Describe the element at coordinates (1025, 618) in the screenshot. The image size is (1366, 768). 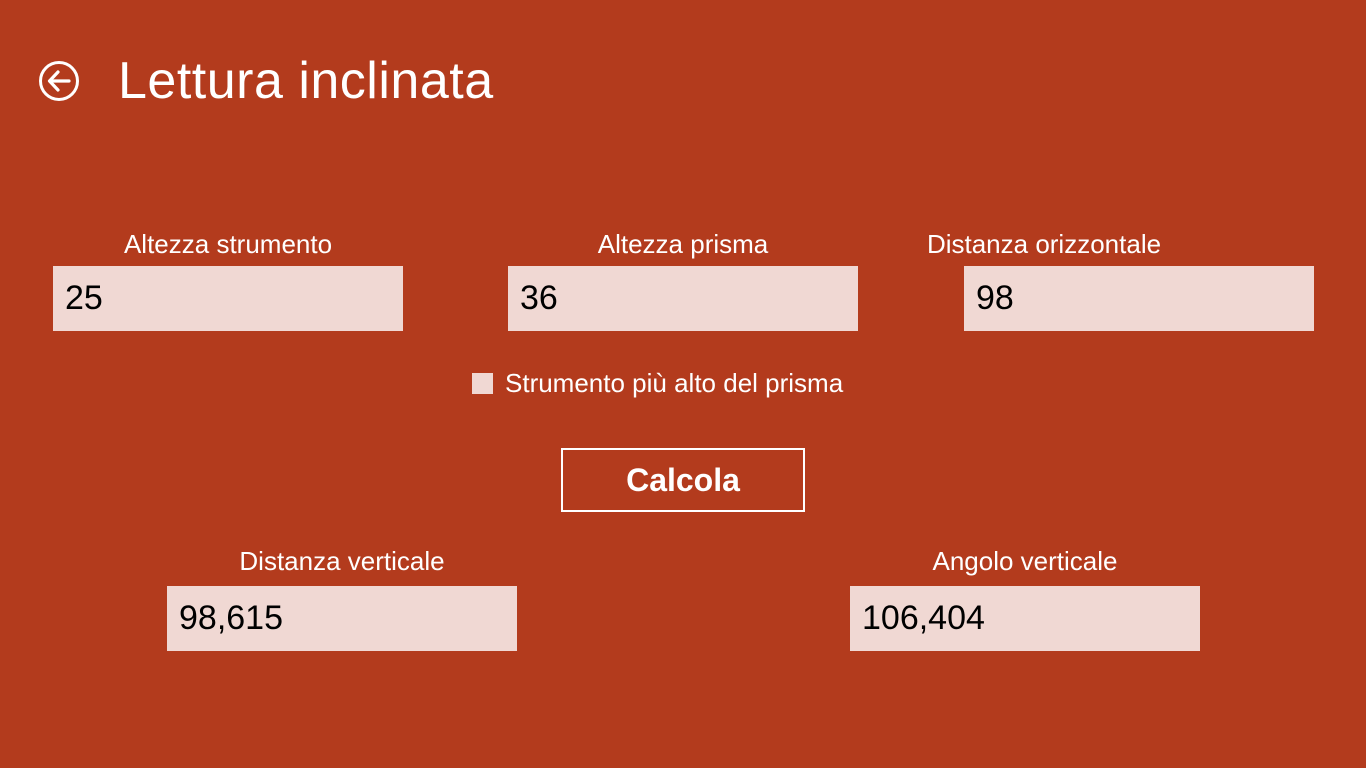
I see `angolo-verticale-output` at that location.